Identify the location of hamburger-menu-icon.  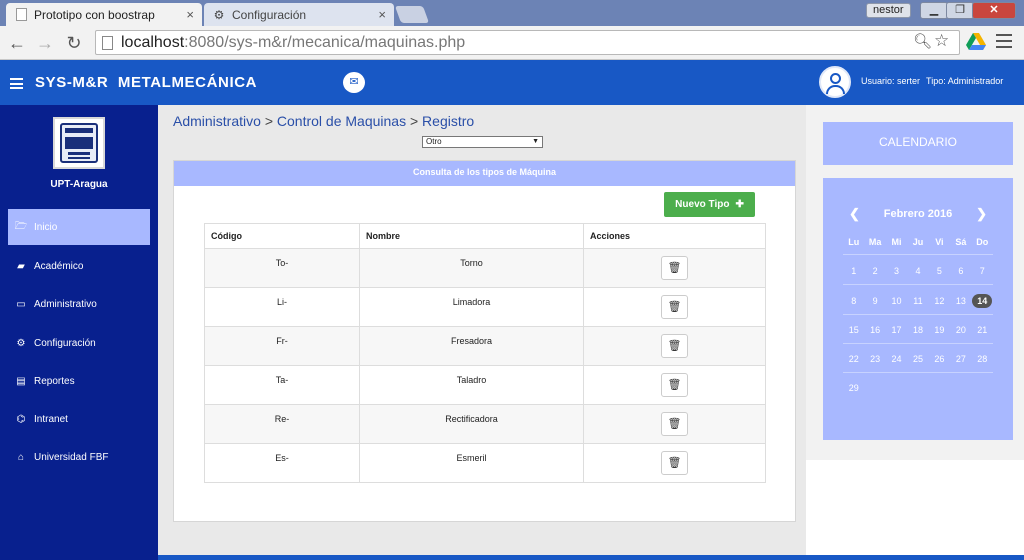
(16, 83).